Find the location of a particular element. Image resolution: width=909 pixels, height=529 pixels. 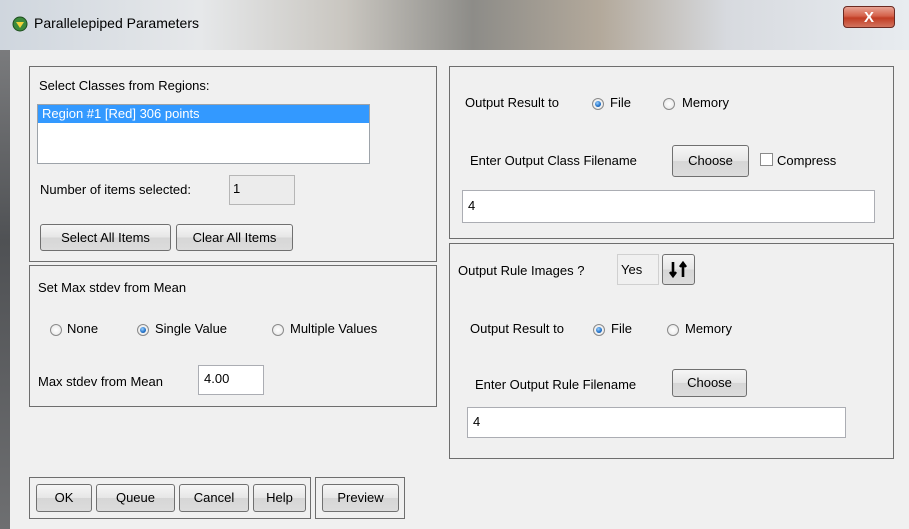

clear-all-button: Clear All Items is located at coordinates (234, 237).